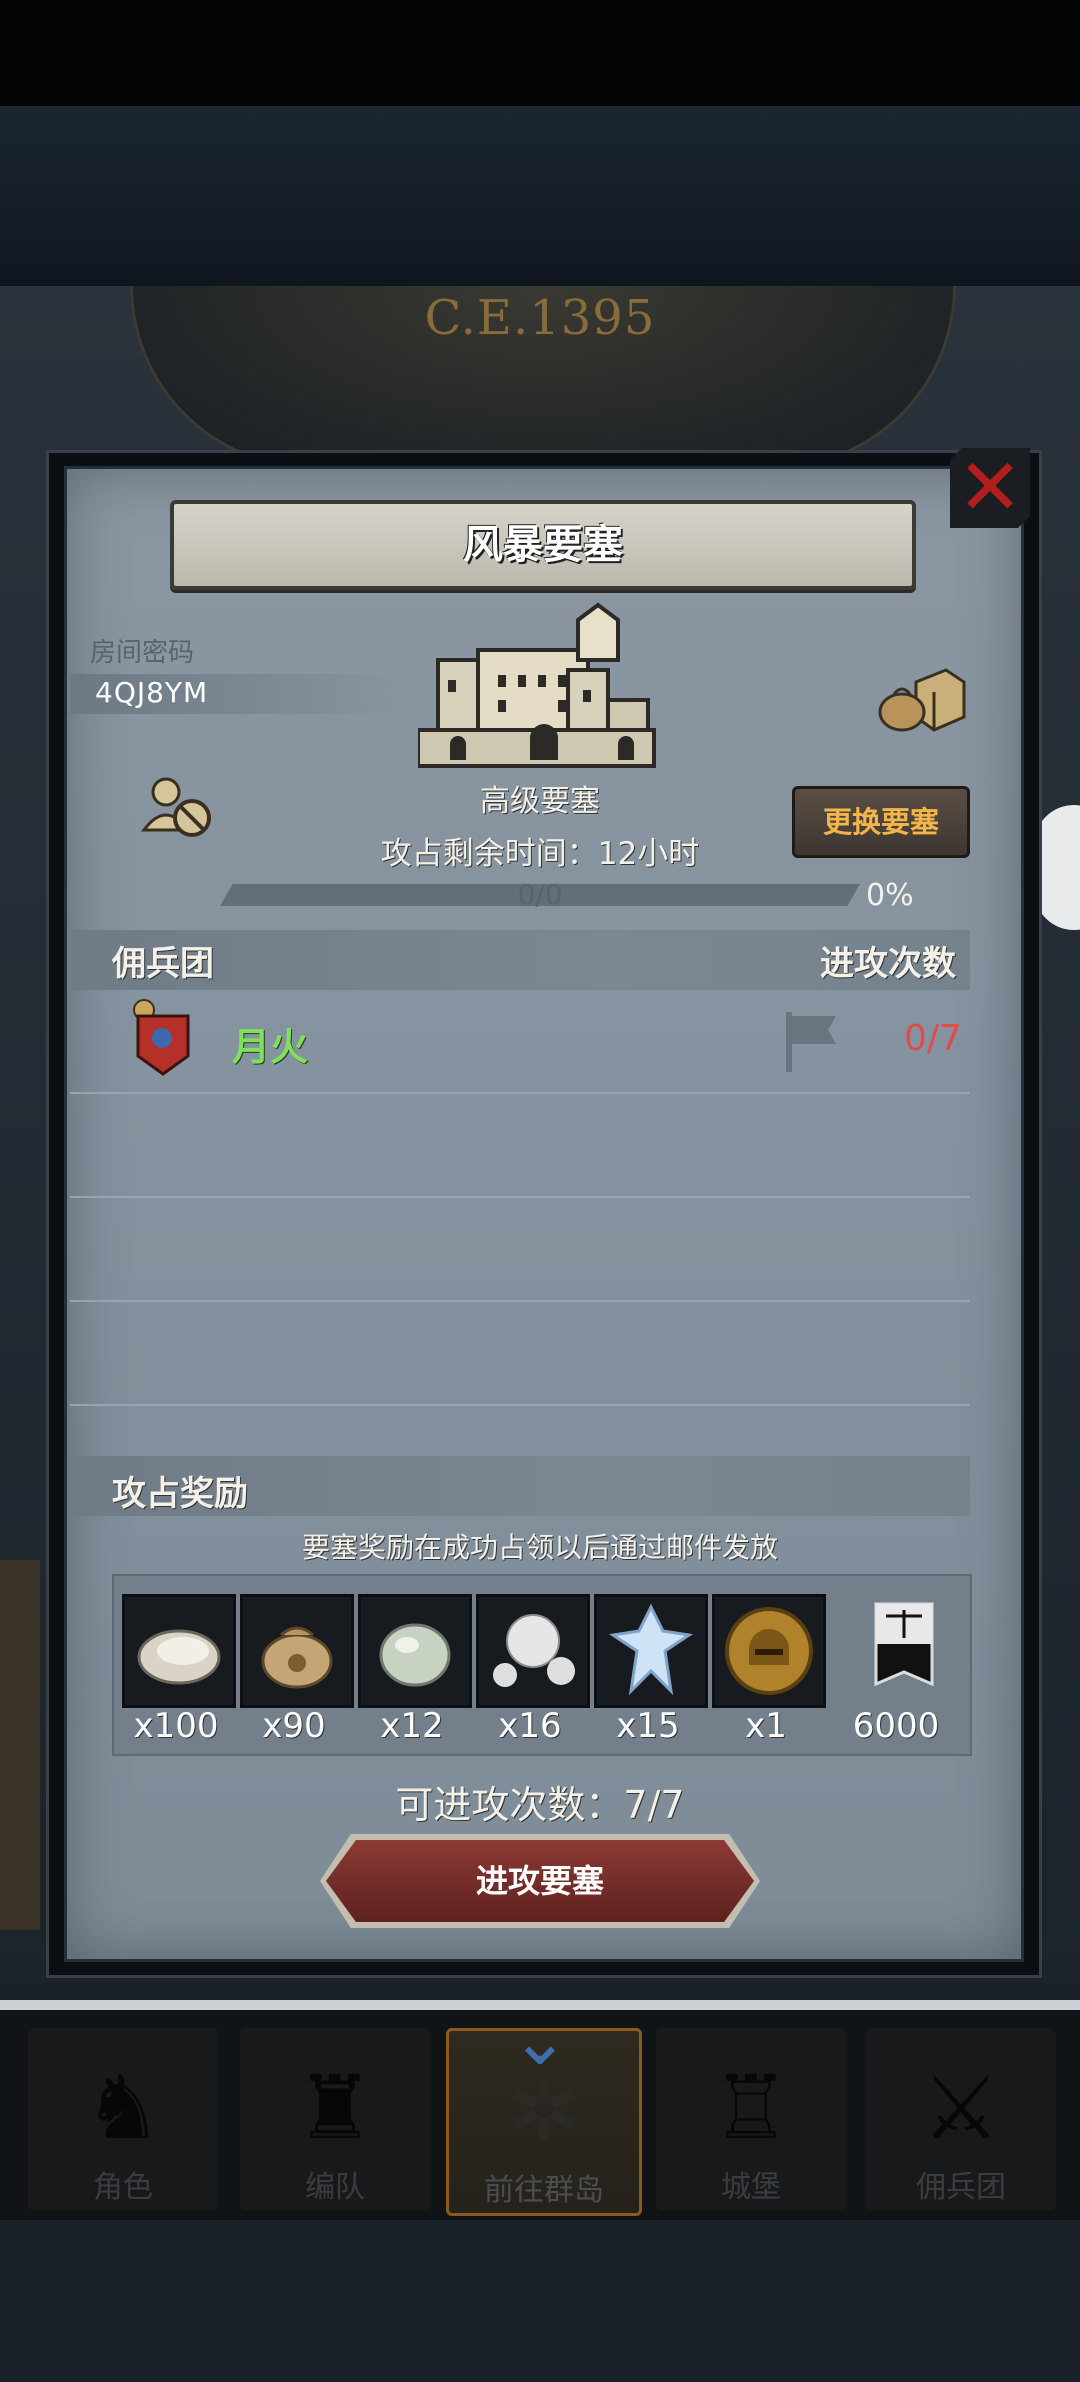 Image resolution: width=1080 pixels, height=2382 pixels. Describe the element at coordinates (890, 895) in the screenshot. I see `occupy-progress-percent: 0%` at that location.